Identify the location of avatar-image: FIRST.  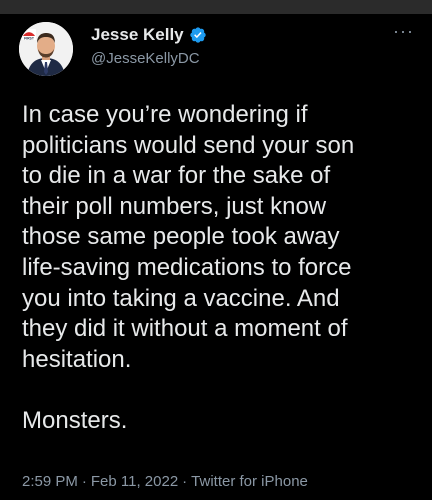
(46, 49).